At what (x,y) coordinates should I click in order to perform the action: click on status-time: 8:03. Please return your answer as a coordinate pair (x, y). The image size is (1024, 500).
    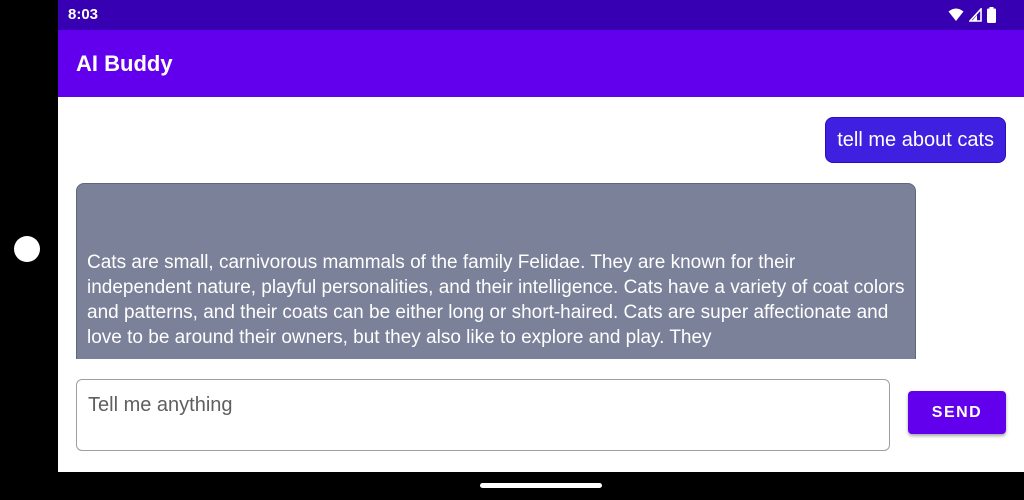
    Looking at the image, I should click on (83, 14).